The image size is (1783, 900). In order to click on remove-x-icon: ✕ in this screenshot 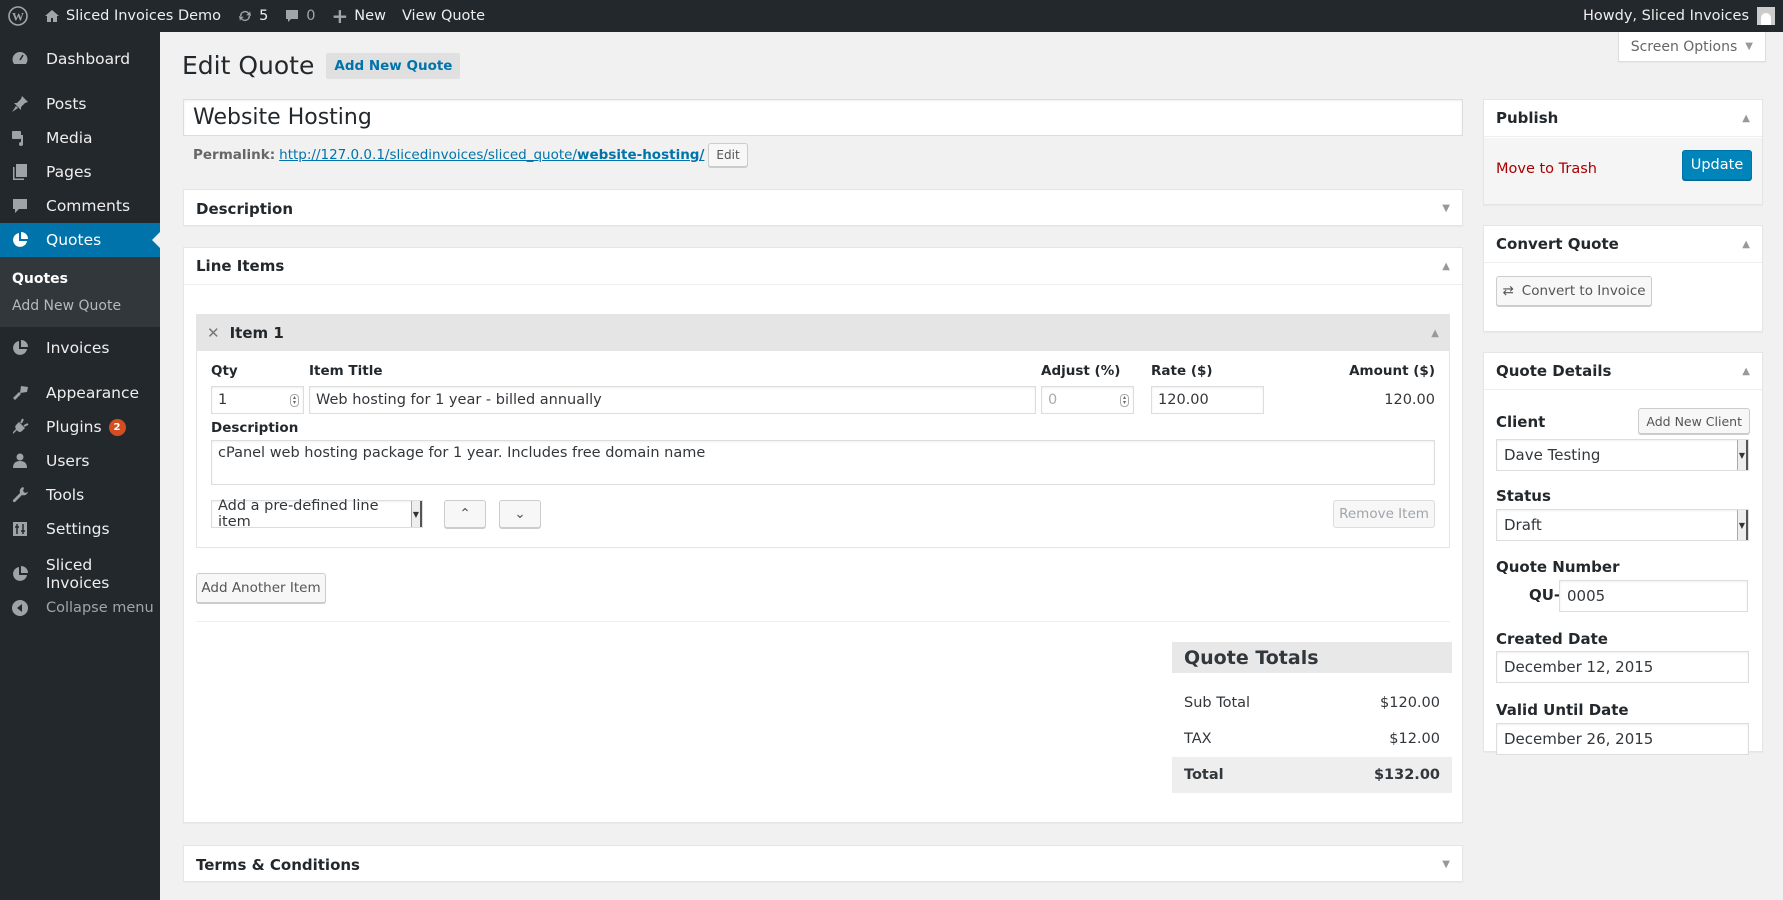, I will do `click(213, 333)`.